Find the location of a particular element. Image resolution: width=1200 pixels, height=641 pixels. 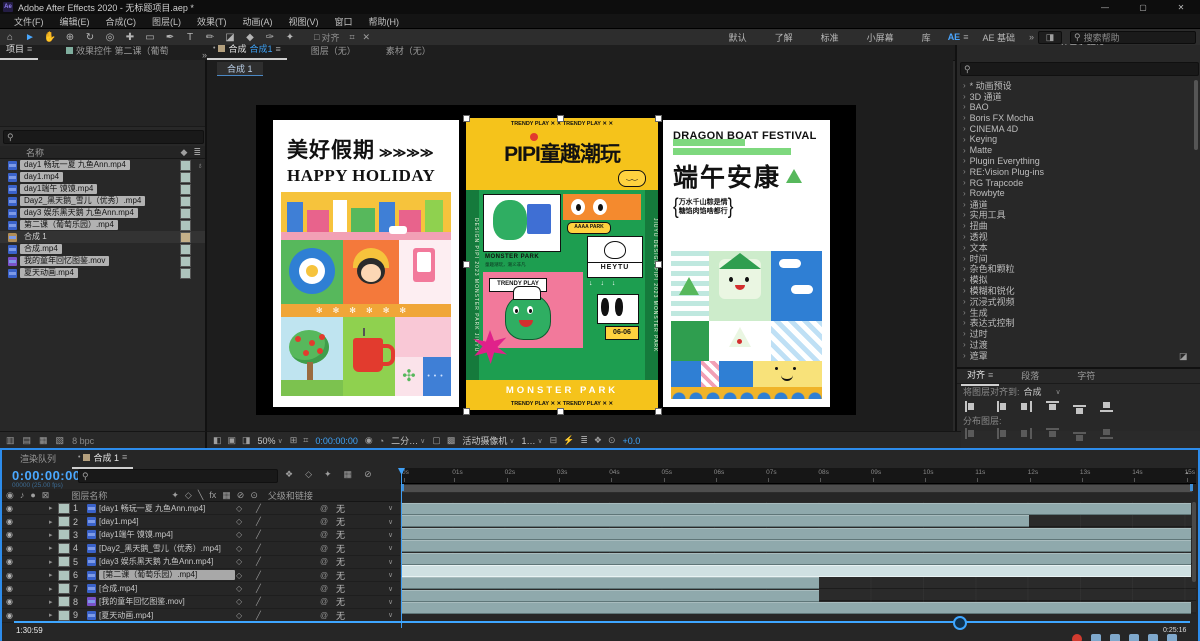

rotate-tool: ↻ is located at coordinates (90, 37).